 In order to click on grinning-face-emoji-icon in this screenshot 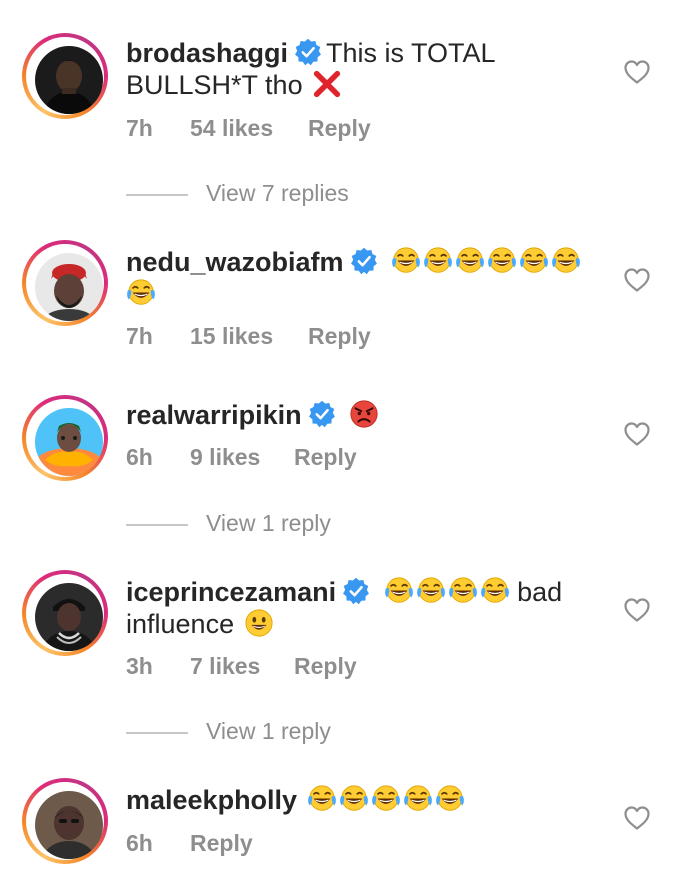, I will do `click(259, 623)`.